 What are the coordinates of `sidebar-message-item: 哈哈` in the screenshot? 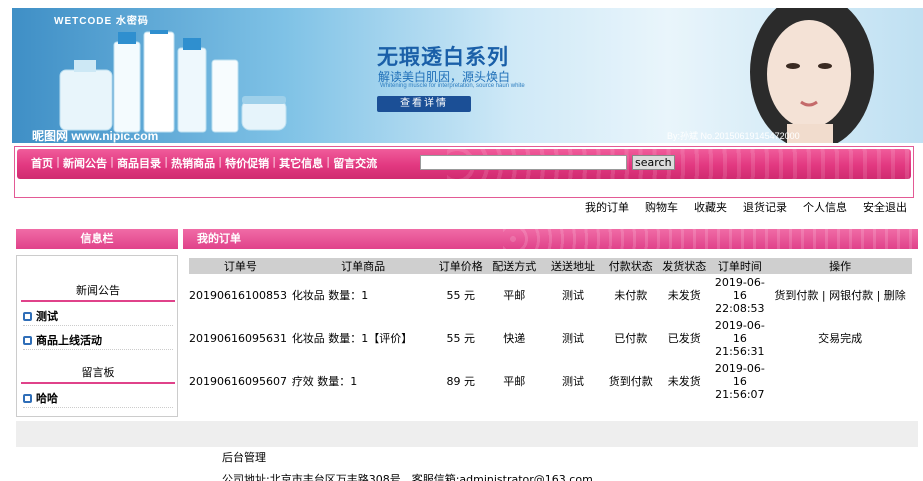 It's located at (98, 399).